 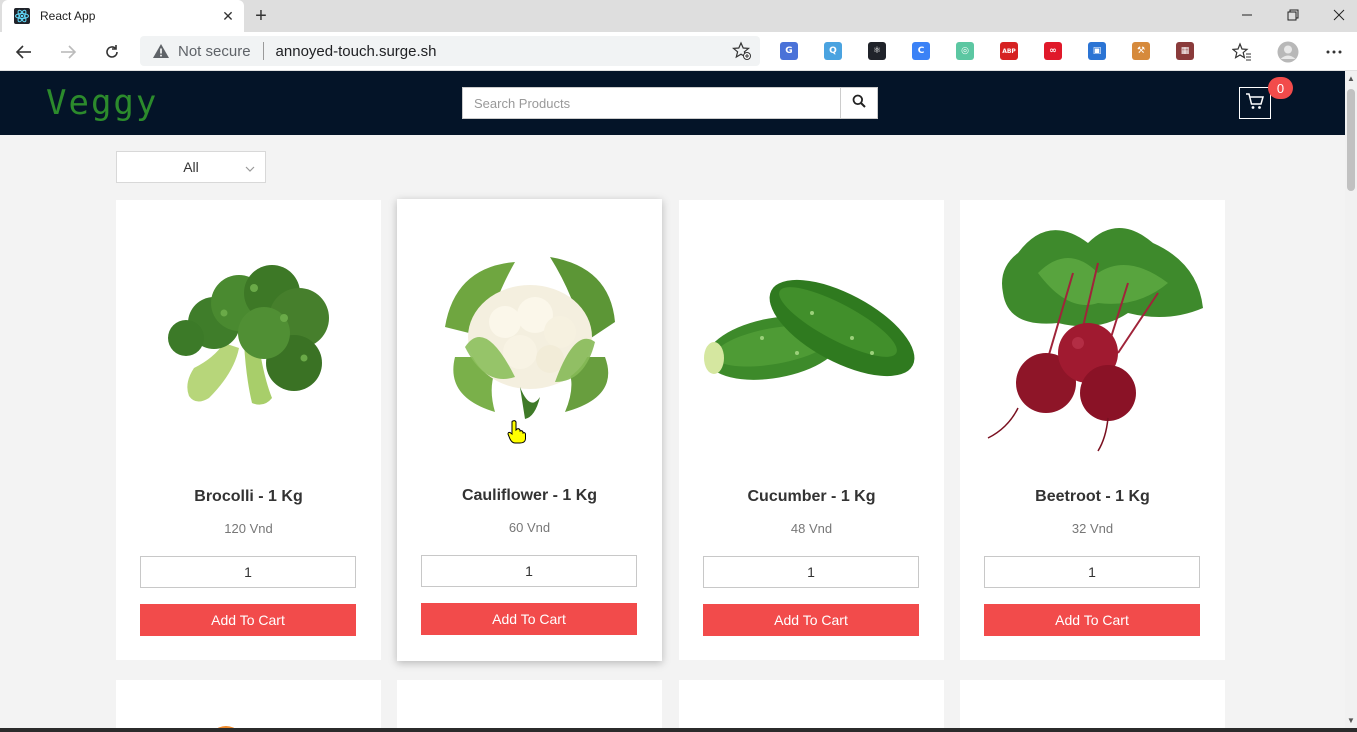 What do you see at coordinates (529, 495) in the screenshot?
I see `product-name: Cauliflower - 1 Kg` at bounding box center [529, 495].